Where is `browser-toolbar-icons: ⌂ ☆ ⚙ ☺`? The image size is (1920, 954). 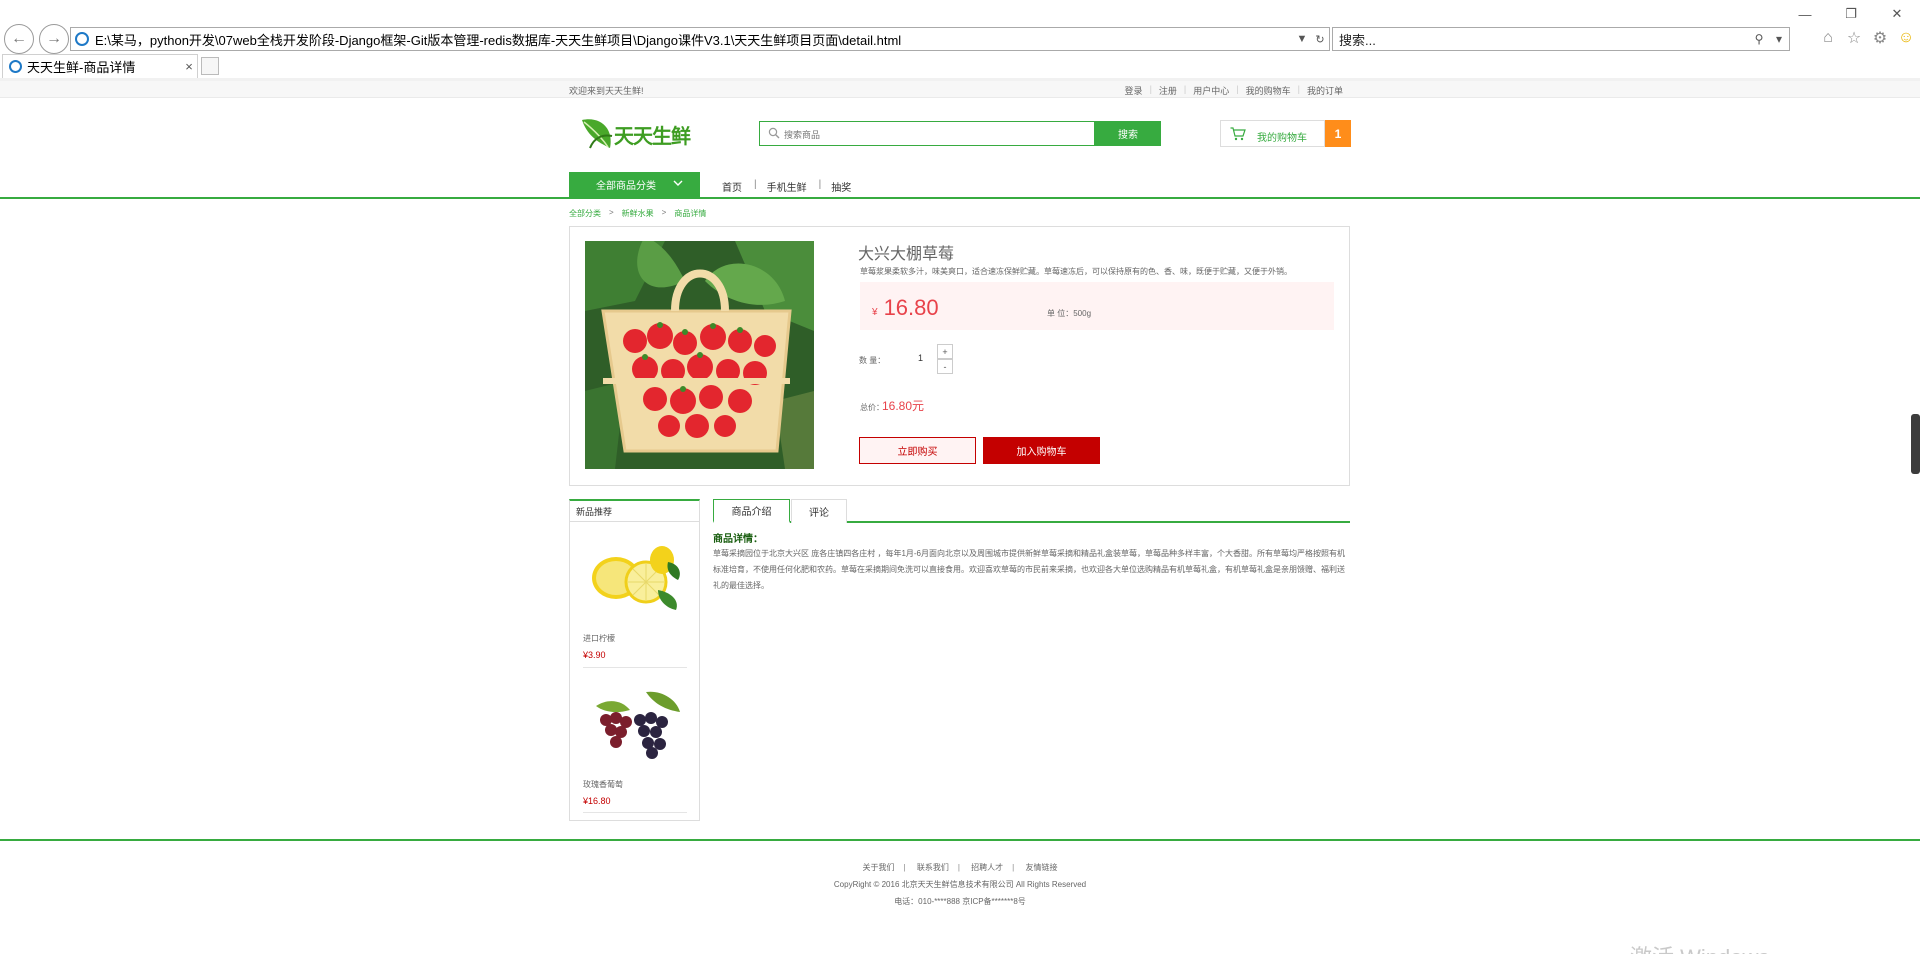 browser-toolbar-icons: ⌂ ☆ ⚙ ☺ is located at coordinates (1867, 38).